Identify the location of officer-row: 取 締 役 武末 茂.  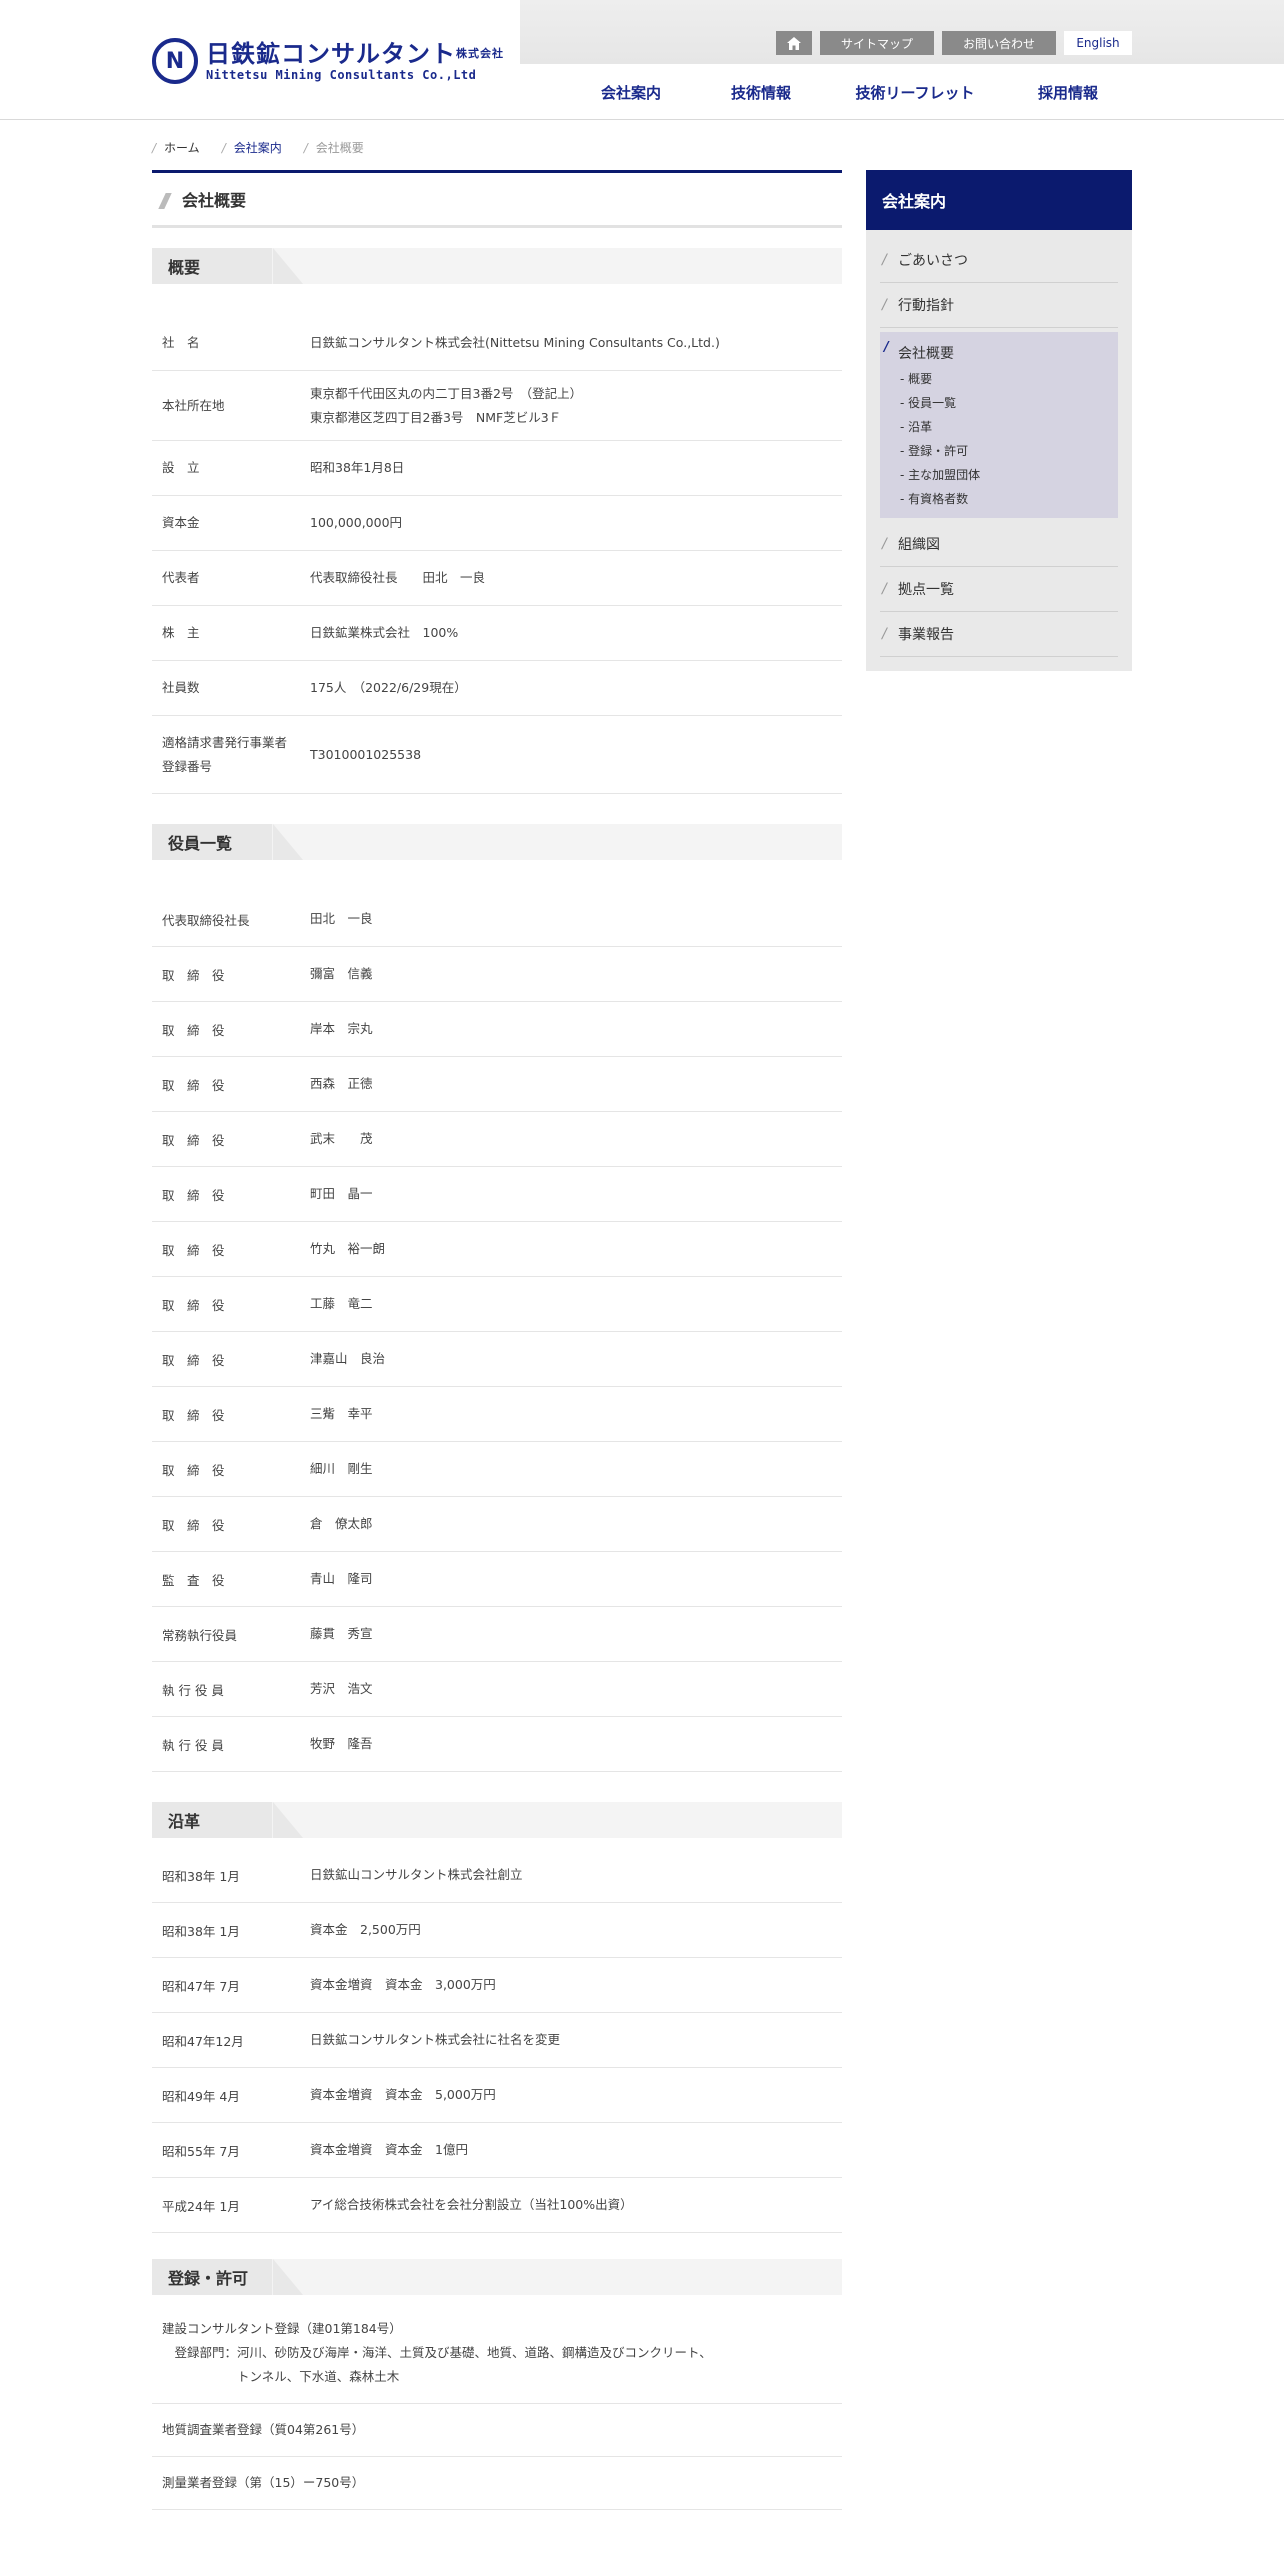
(497, 1139).